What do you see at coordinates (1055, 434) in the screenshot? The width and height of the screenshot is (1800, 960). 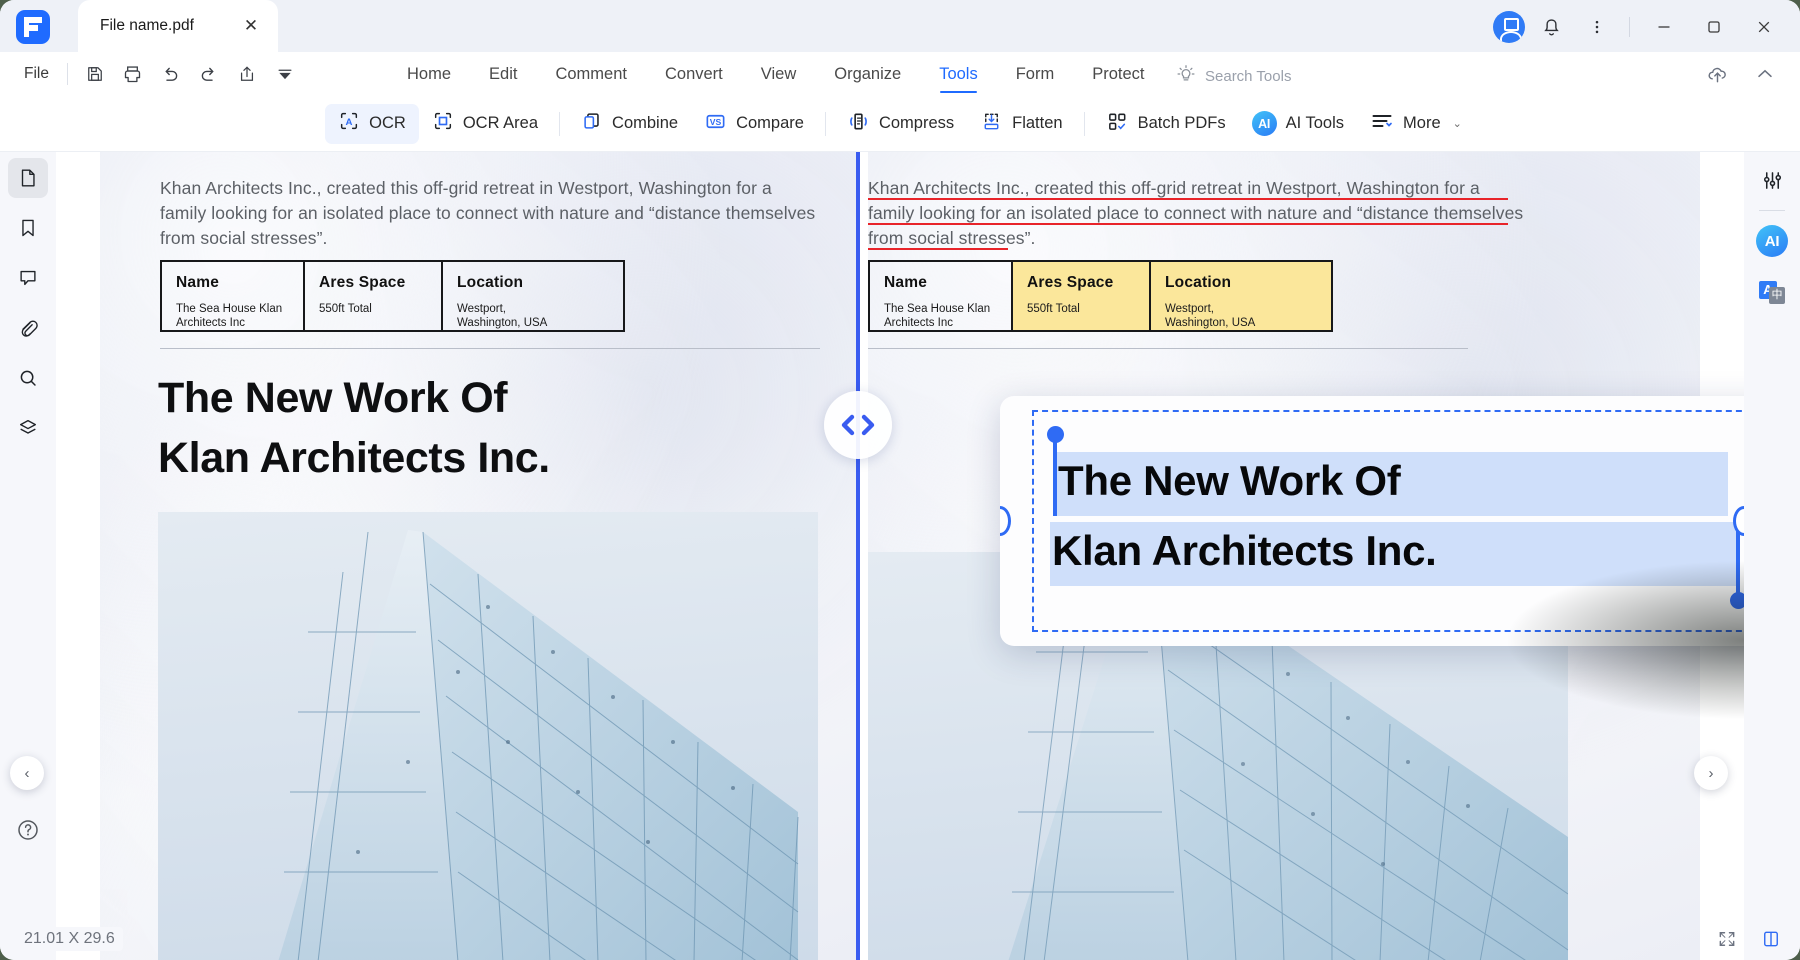 I see `cursor-start-handle` at bounding box center [1055, 434].